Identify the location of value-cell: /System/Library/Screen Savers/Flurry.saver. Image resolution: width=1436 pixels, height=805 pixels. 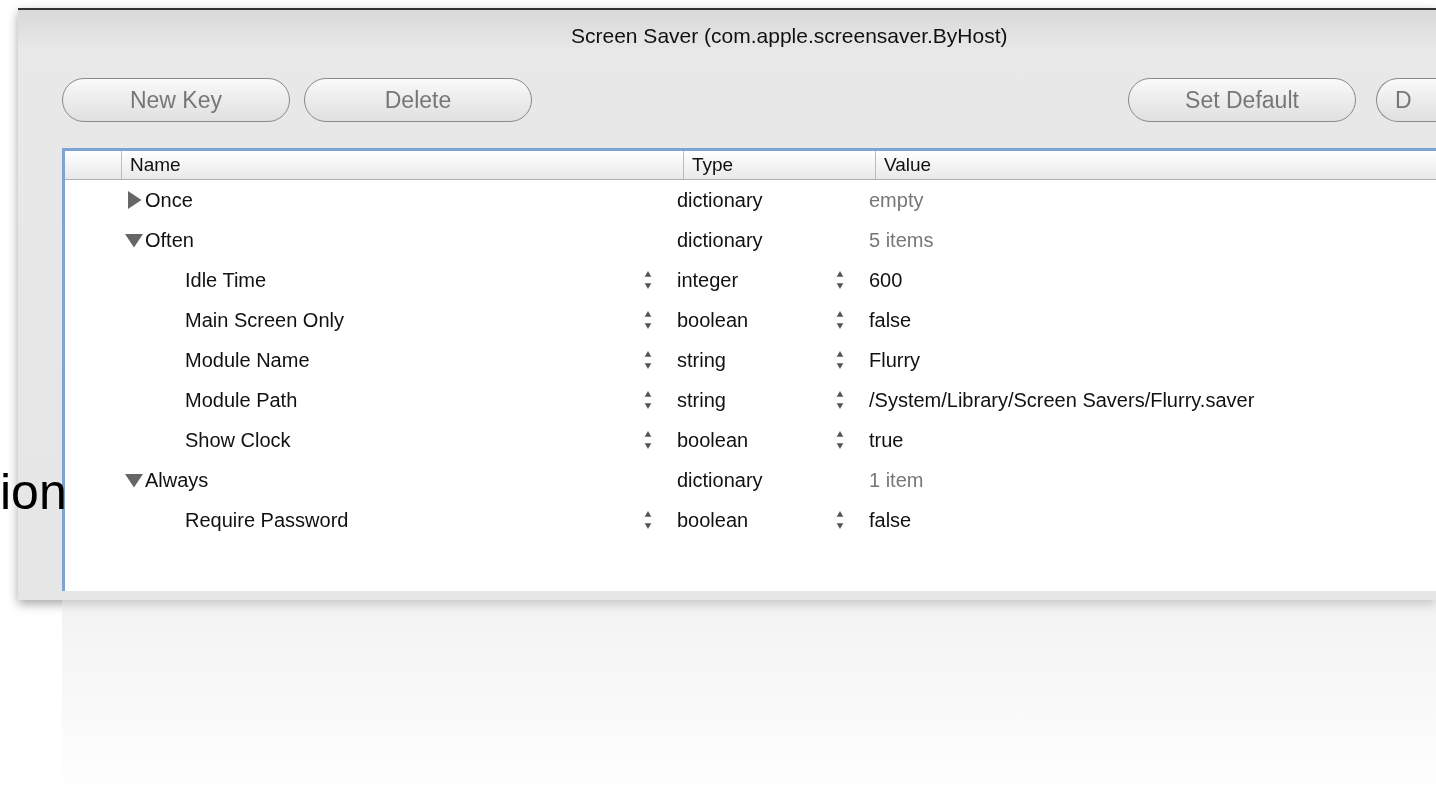
(1062, 400).